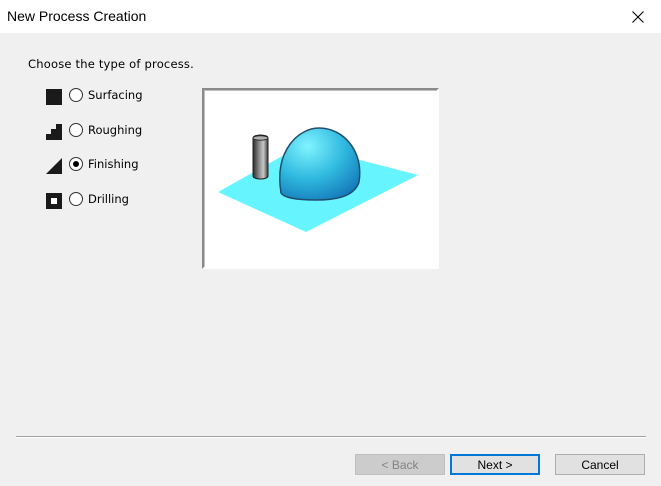 This screenshot has height=486, width=661. Describe the element at coordinates (76, 95) in the screenshot. I see `surfacing-radio` at that location.